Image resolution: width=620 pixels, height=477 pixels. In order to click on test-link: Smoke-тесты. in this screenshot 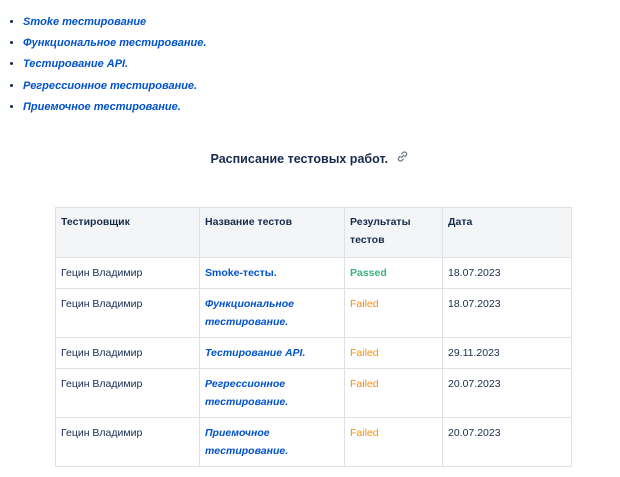, I will do `click(241, 273)`.